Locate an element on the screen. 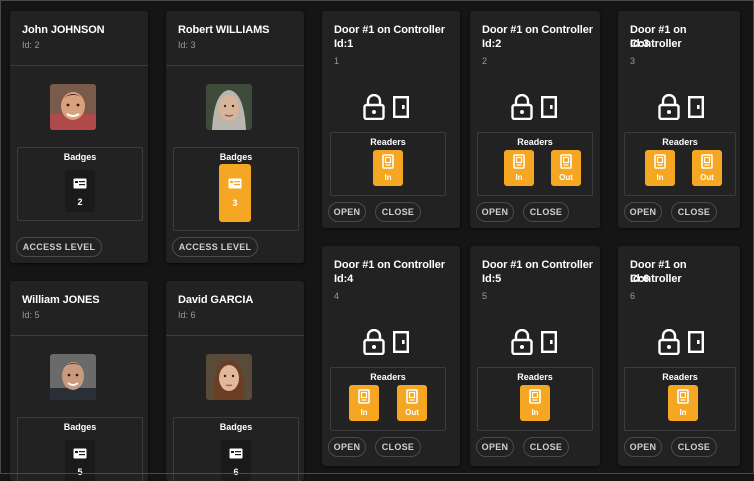 The height and width of the screenshot is (481, 754). user-name: William JONES is located at coordinates (61, 300).